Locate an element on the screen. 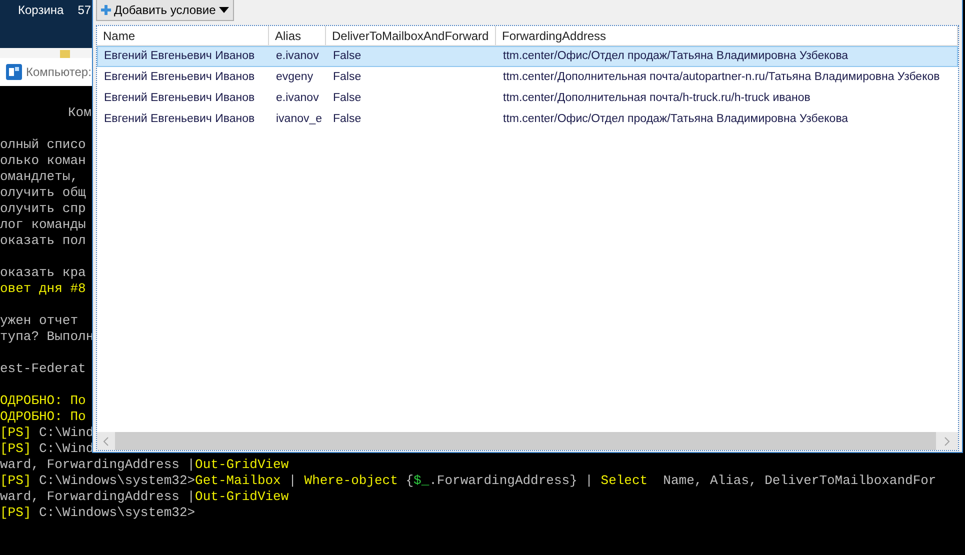 The image size is (965, 555). table-row: Евгений Евгеньевич Иванов e.ivanov False ttm.center/Офис/Отдел продаж/Татьяна Владимировна Узбекова is located at coordinates (527, 56).